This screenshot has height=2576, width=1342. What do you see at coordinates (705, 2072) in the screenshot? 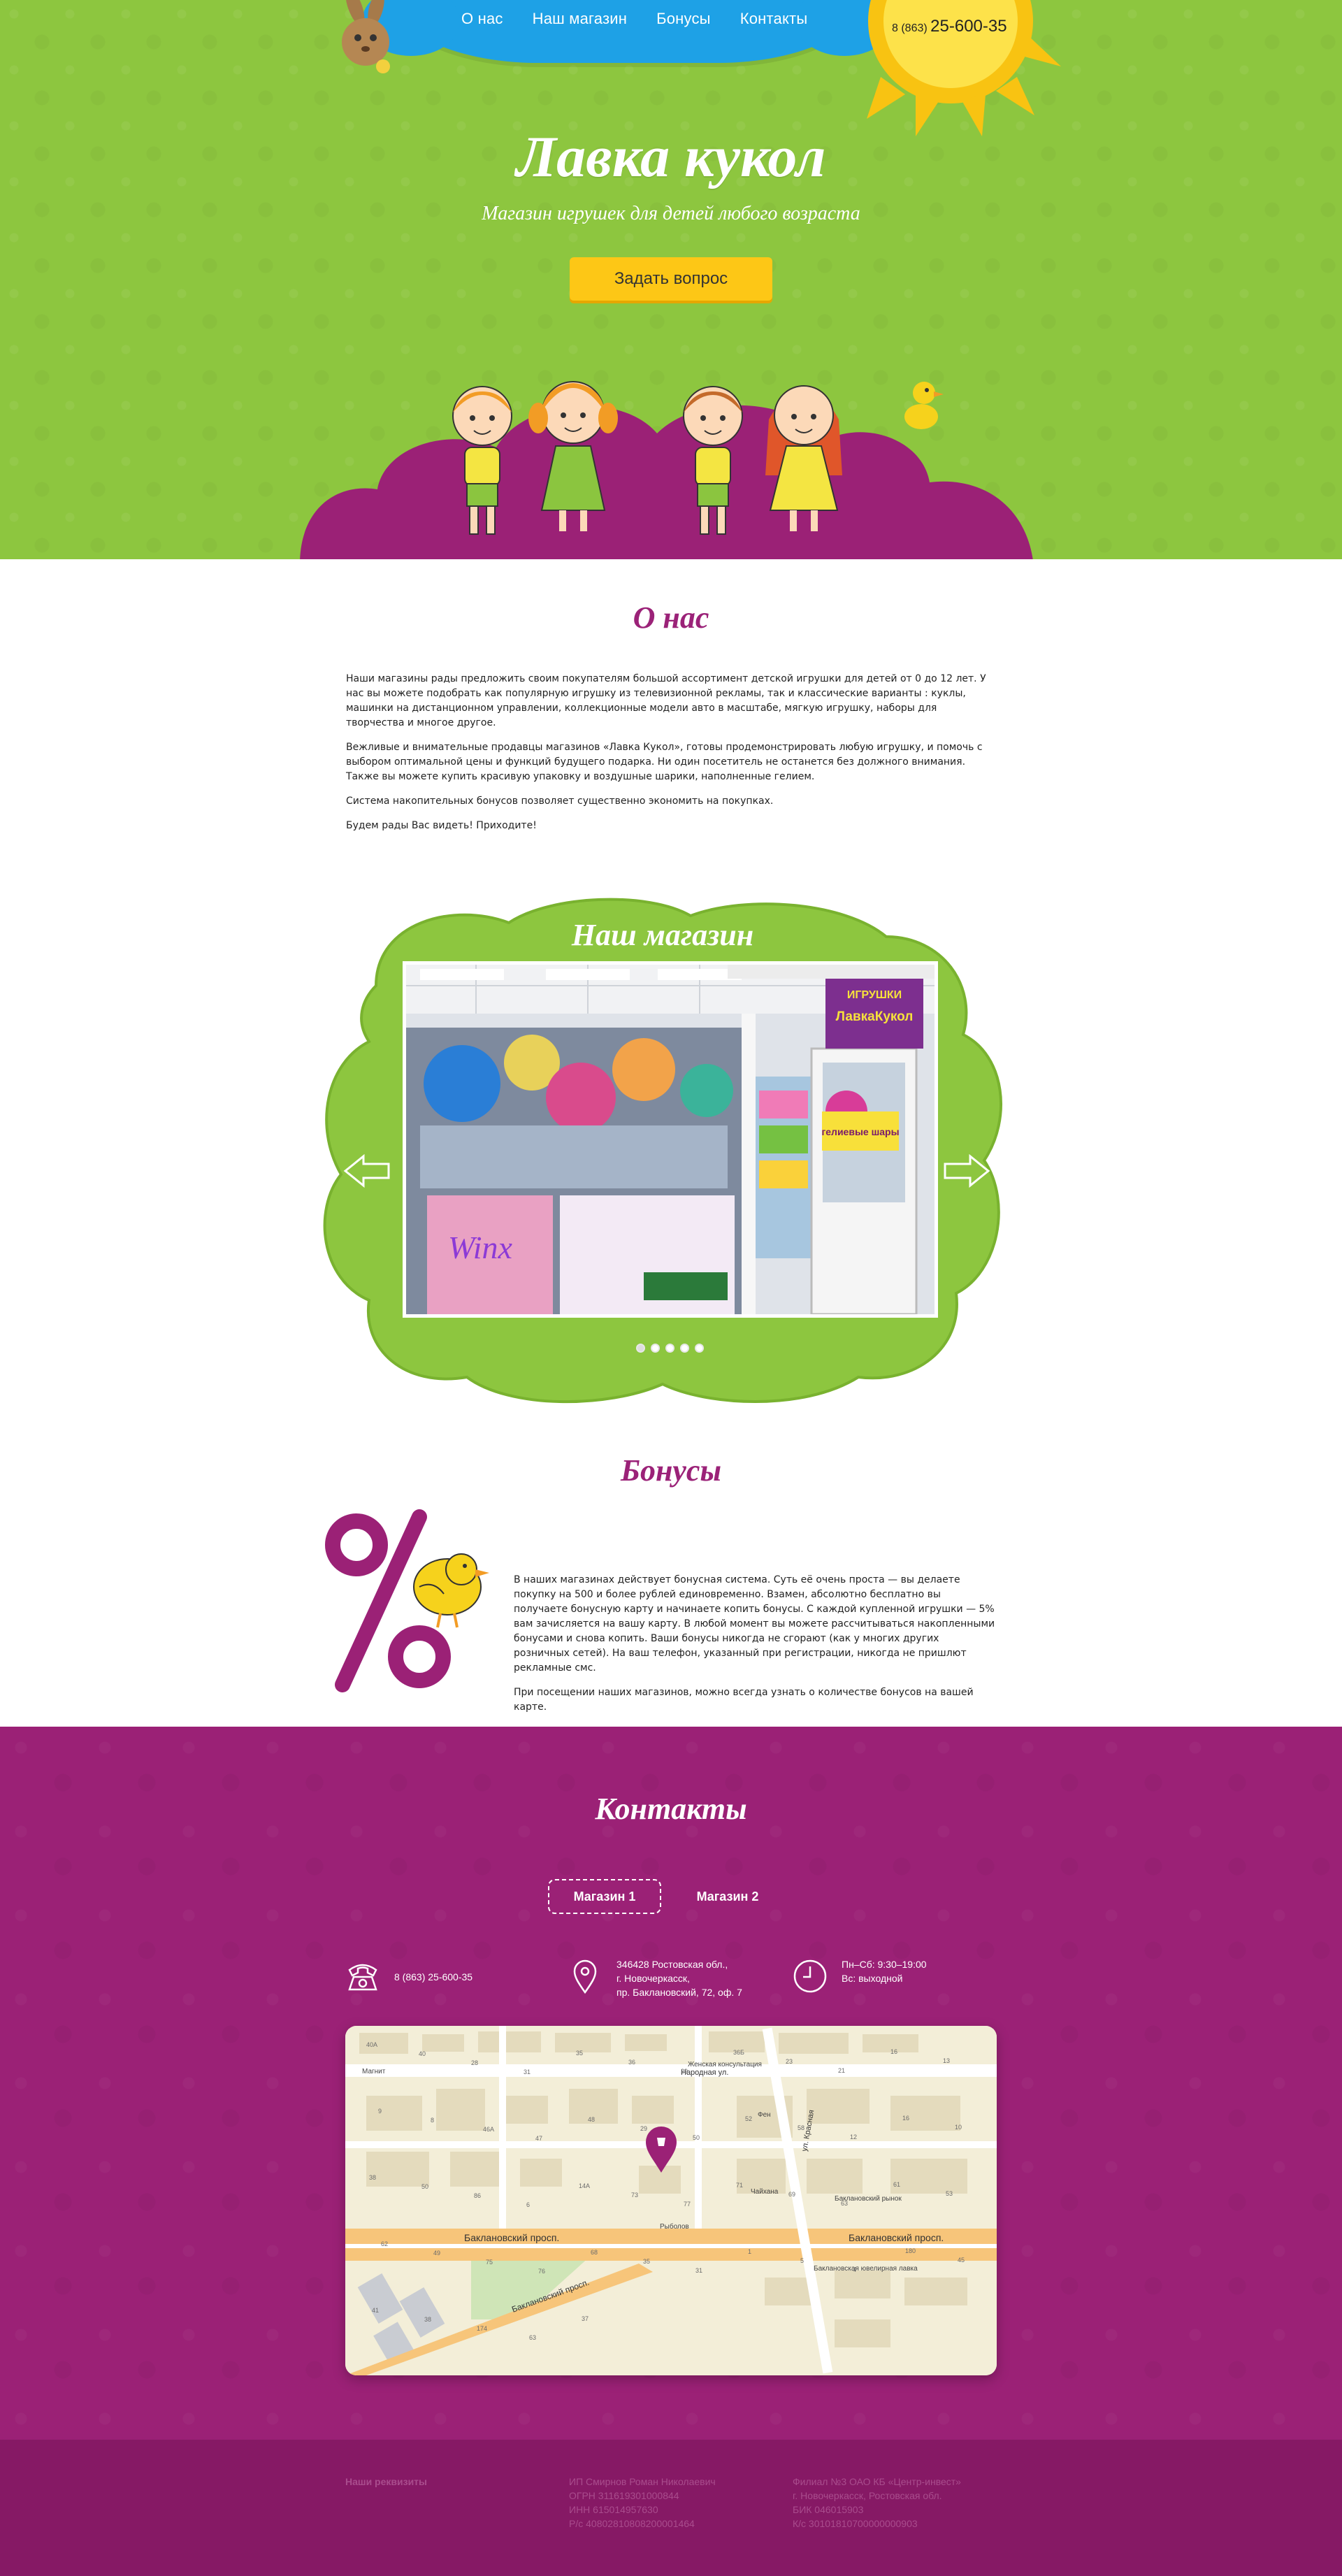
I see `map-street-label: Народная ул.` at bounding box center [705, 2072].